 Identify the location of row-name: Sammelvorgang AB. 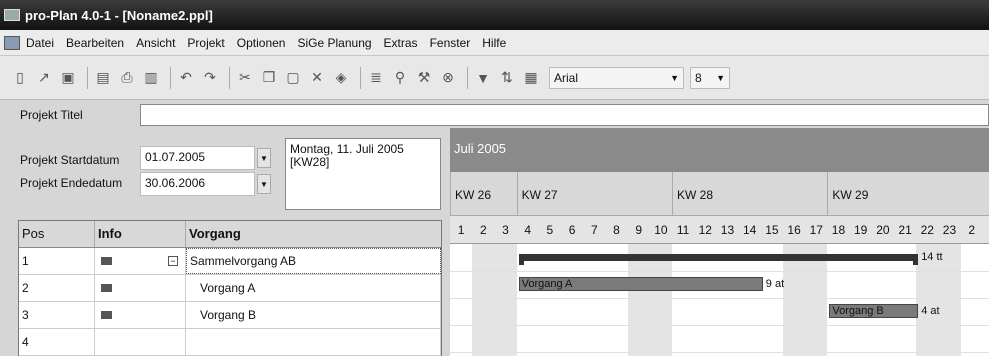
(313, 261).